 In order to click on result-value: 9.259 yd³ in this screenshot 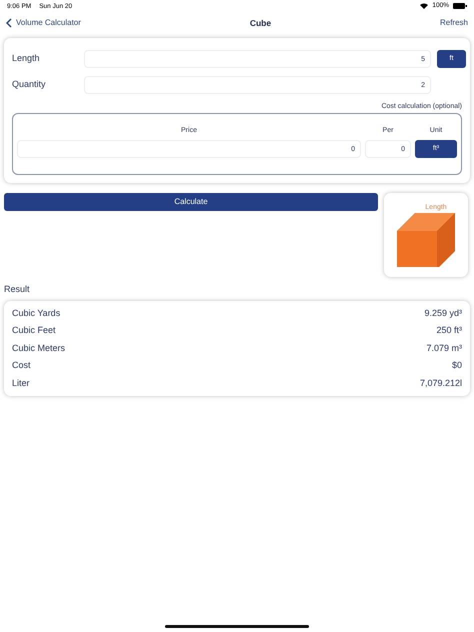, I will do `click(443, 313)`.